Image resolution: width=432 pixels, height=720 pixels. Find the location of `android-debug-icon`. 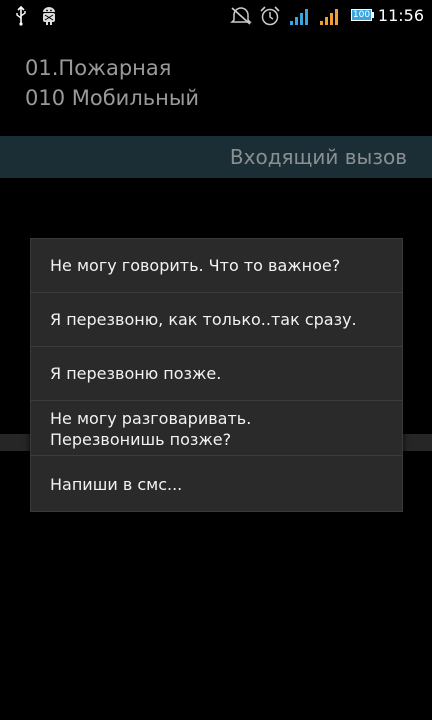

android-debug-icon is located at coordinates (49, 16).